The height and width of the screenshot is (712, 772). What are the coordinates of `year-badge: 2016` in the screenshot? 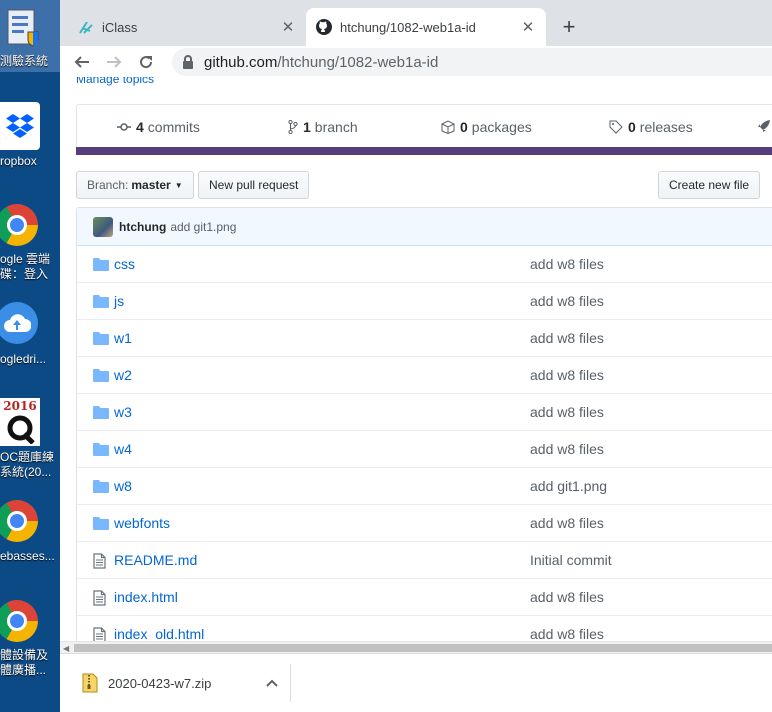 It's located at (20, 406).